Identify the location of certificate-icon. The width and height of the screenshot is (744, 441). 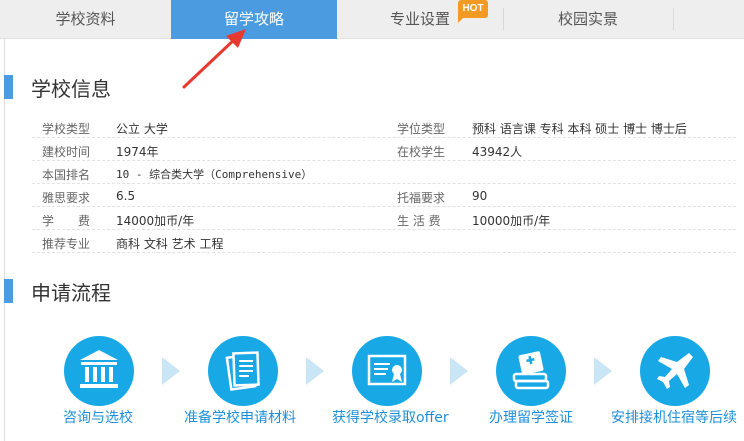
(387, 370).